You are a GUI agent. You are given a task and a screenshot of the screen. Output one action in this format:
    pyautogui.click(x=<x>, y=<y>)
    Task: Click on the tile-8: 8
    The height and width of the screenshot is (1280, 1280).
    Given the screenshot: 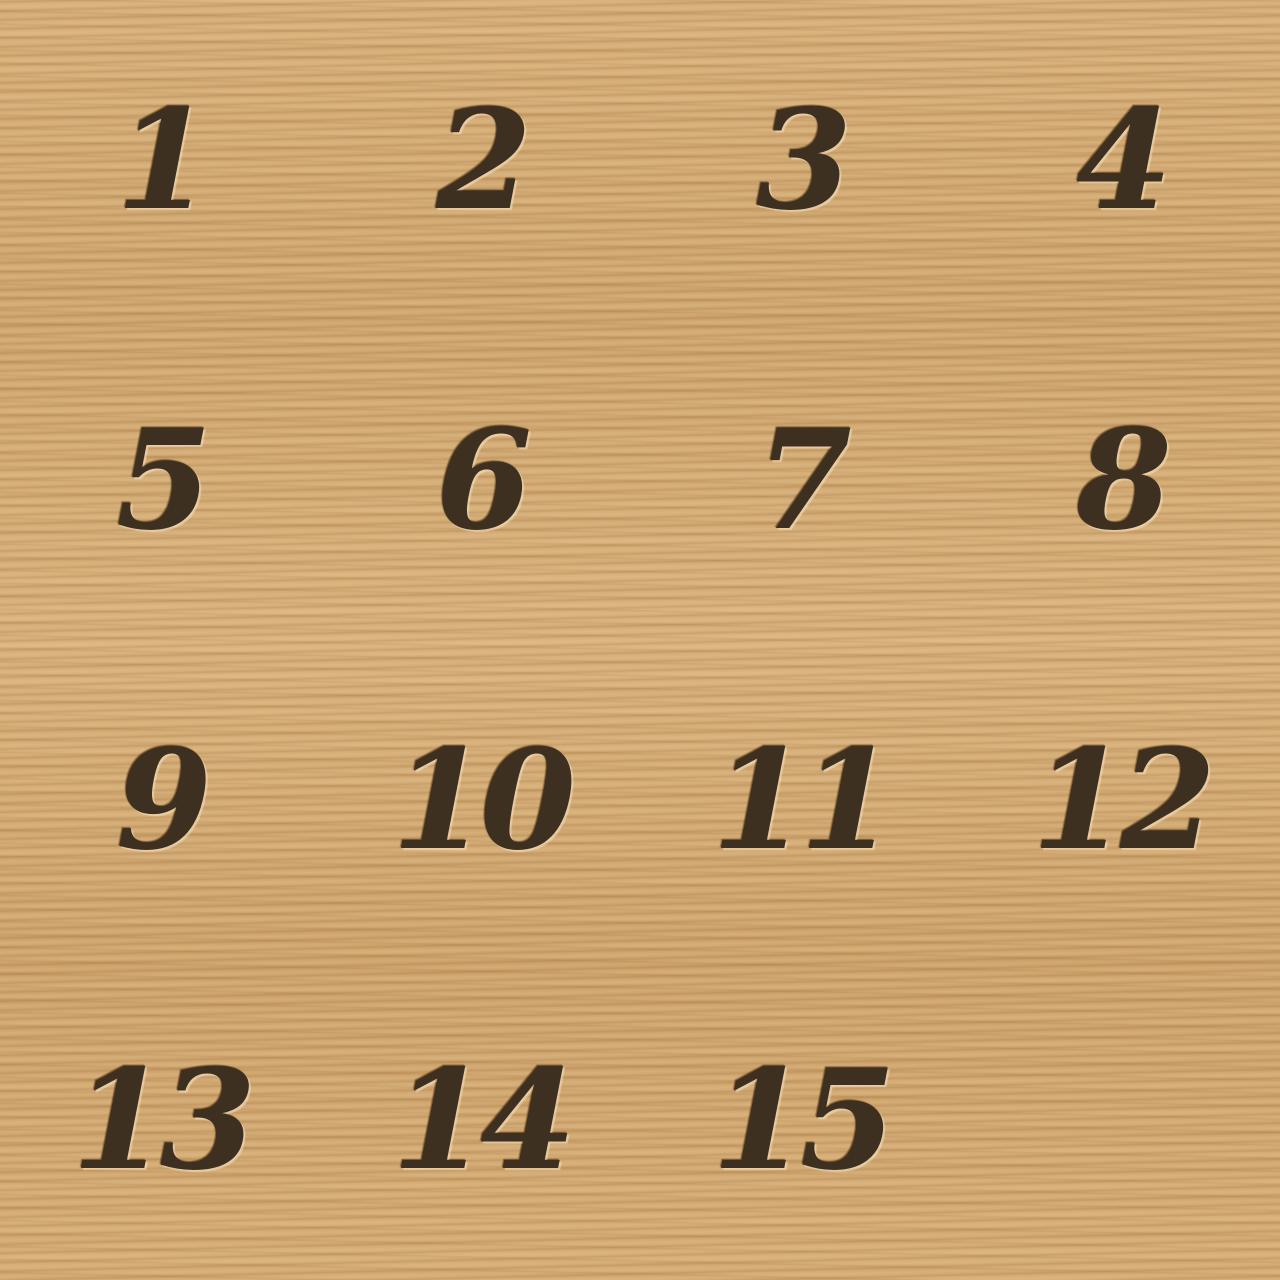 What is the action you would take?
    pyautogui.click(x=1120, y=480)
    